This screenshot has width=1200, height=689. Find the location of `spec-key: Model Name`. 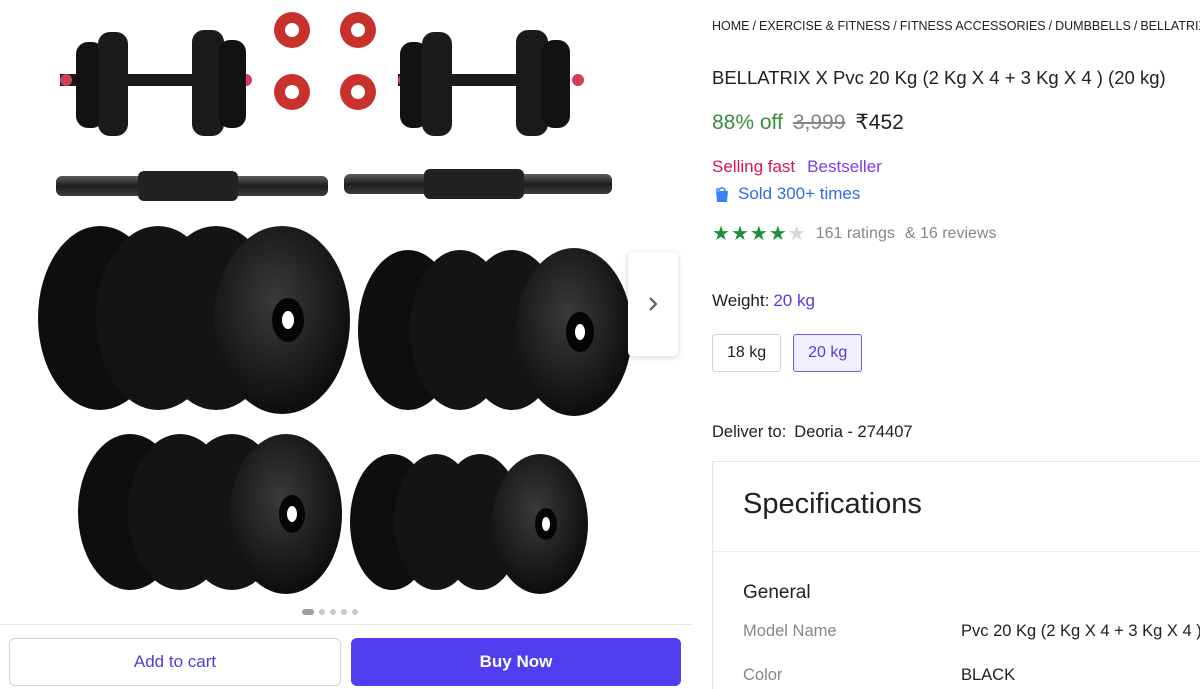

spec-key: Model Name is located at coordinates (790, 631).